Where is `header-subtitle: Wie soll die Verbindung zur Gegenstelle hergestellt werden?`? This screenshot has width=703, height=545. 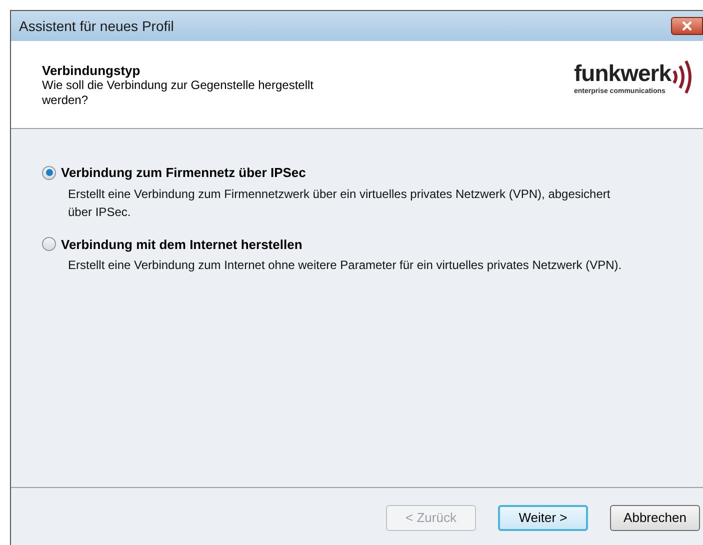 header-subtitle: Wie soll die Verbindung zur Gegenstelle hergestellt werden? is located at coordinates (178, 93).